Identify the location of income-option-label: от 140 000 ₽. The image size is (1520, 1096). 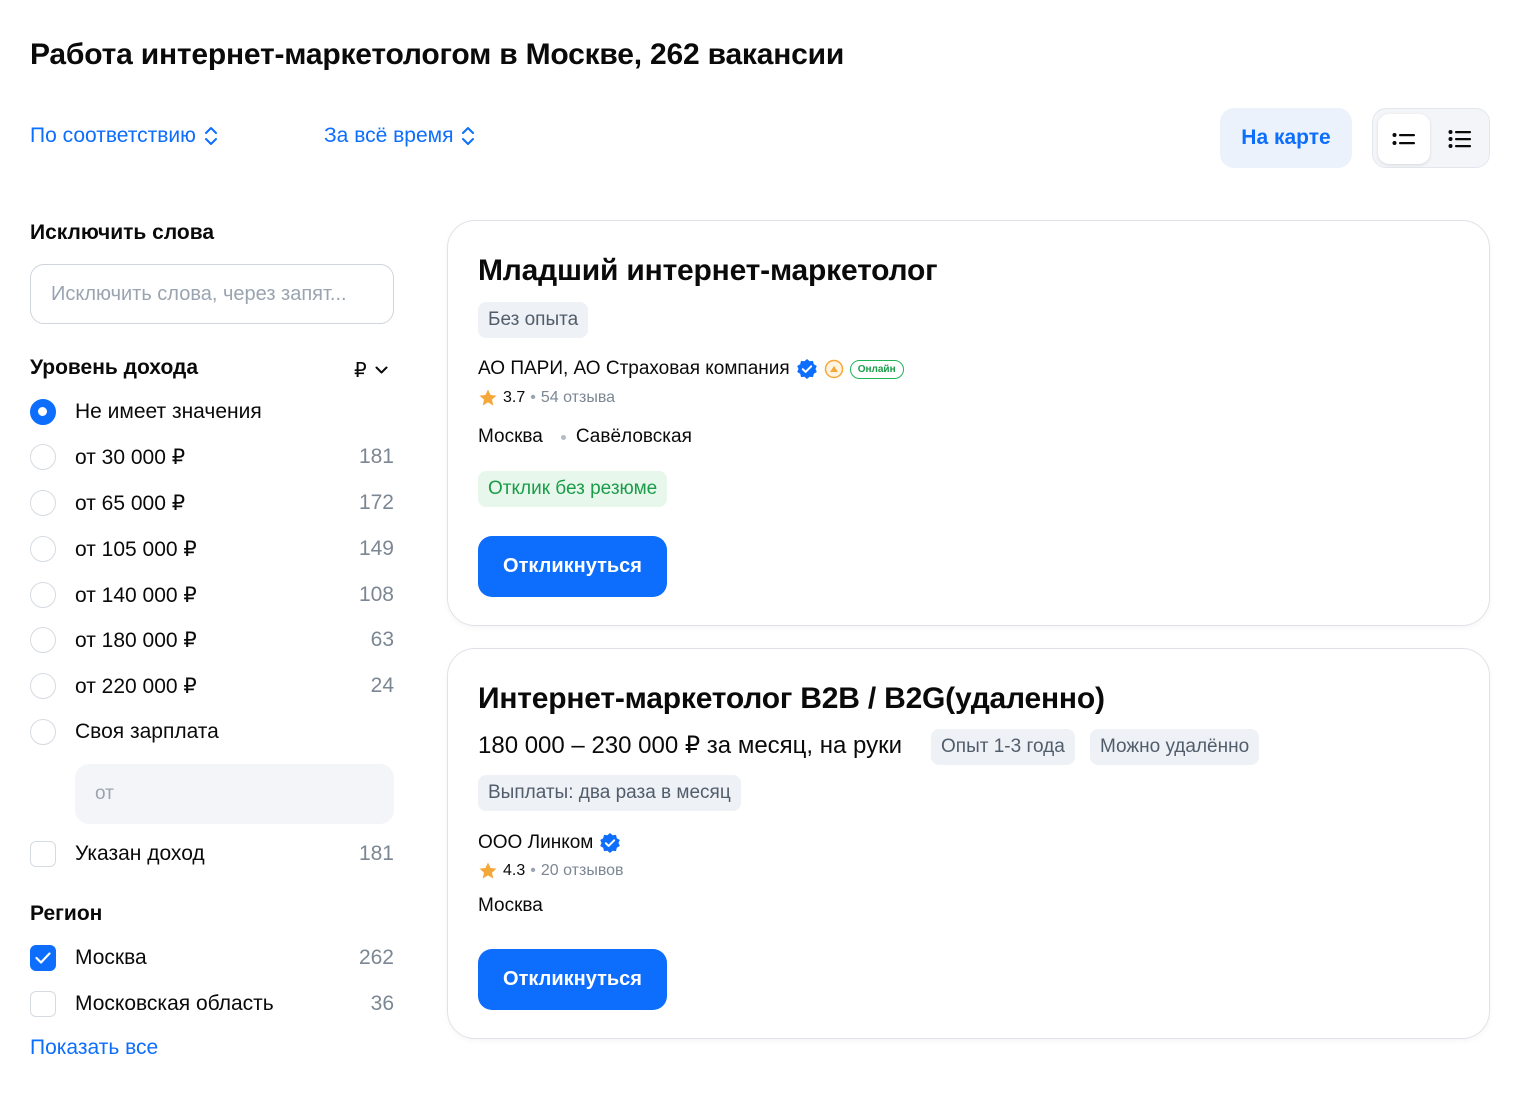
(136, 595).